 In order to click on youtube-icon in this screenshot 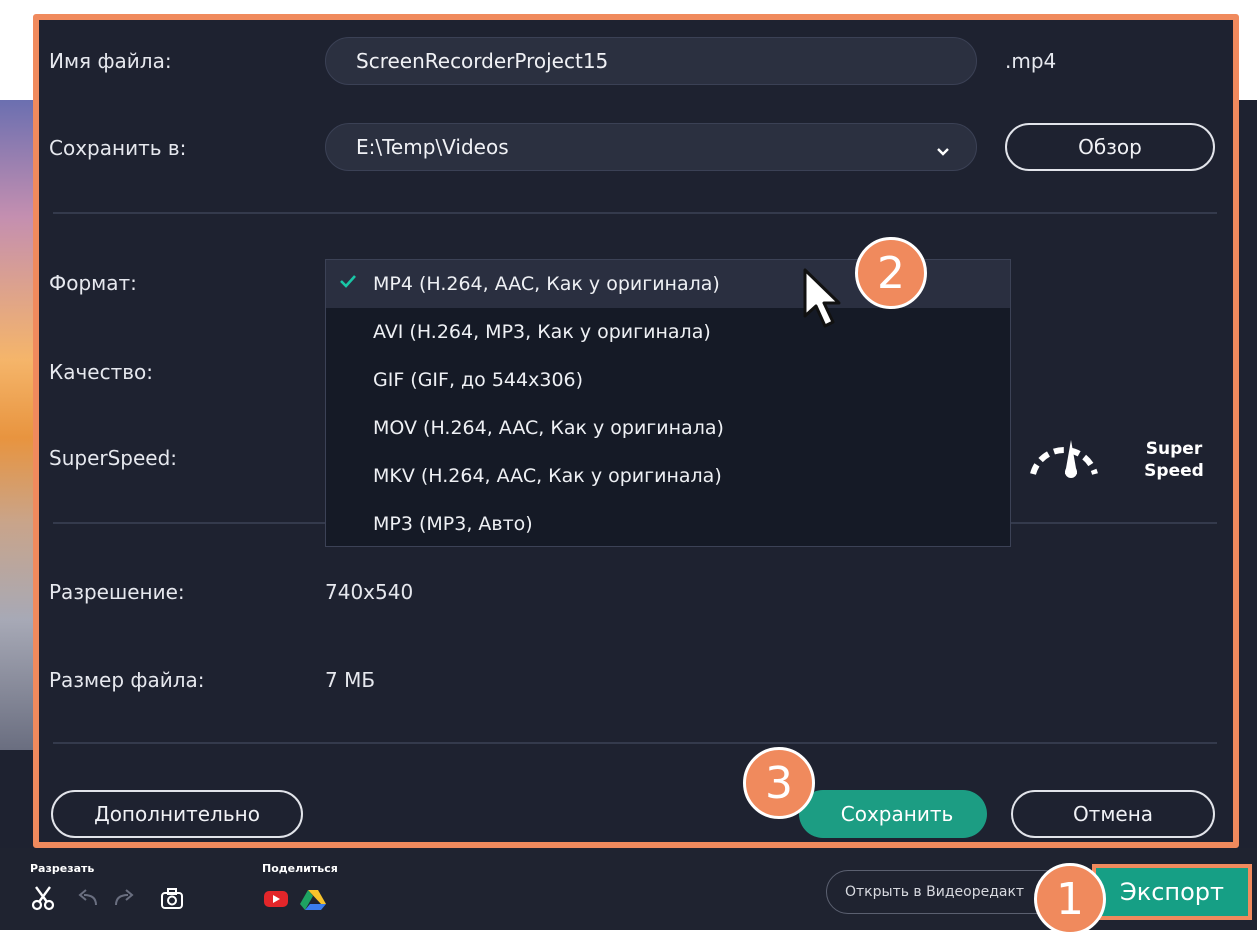, I will do `click(276, 899)`.